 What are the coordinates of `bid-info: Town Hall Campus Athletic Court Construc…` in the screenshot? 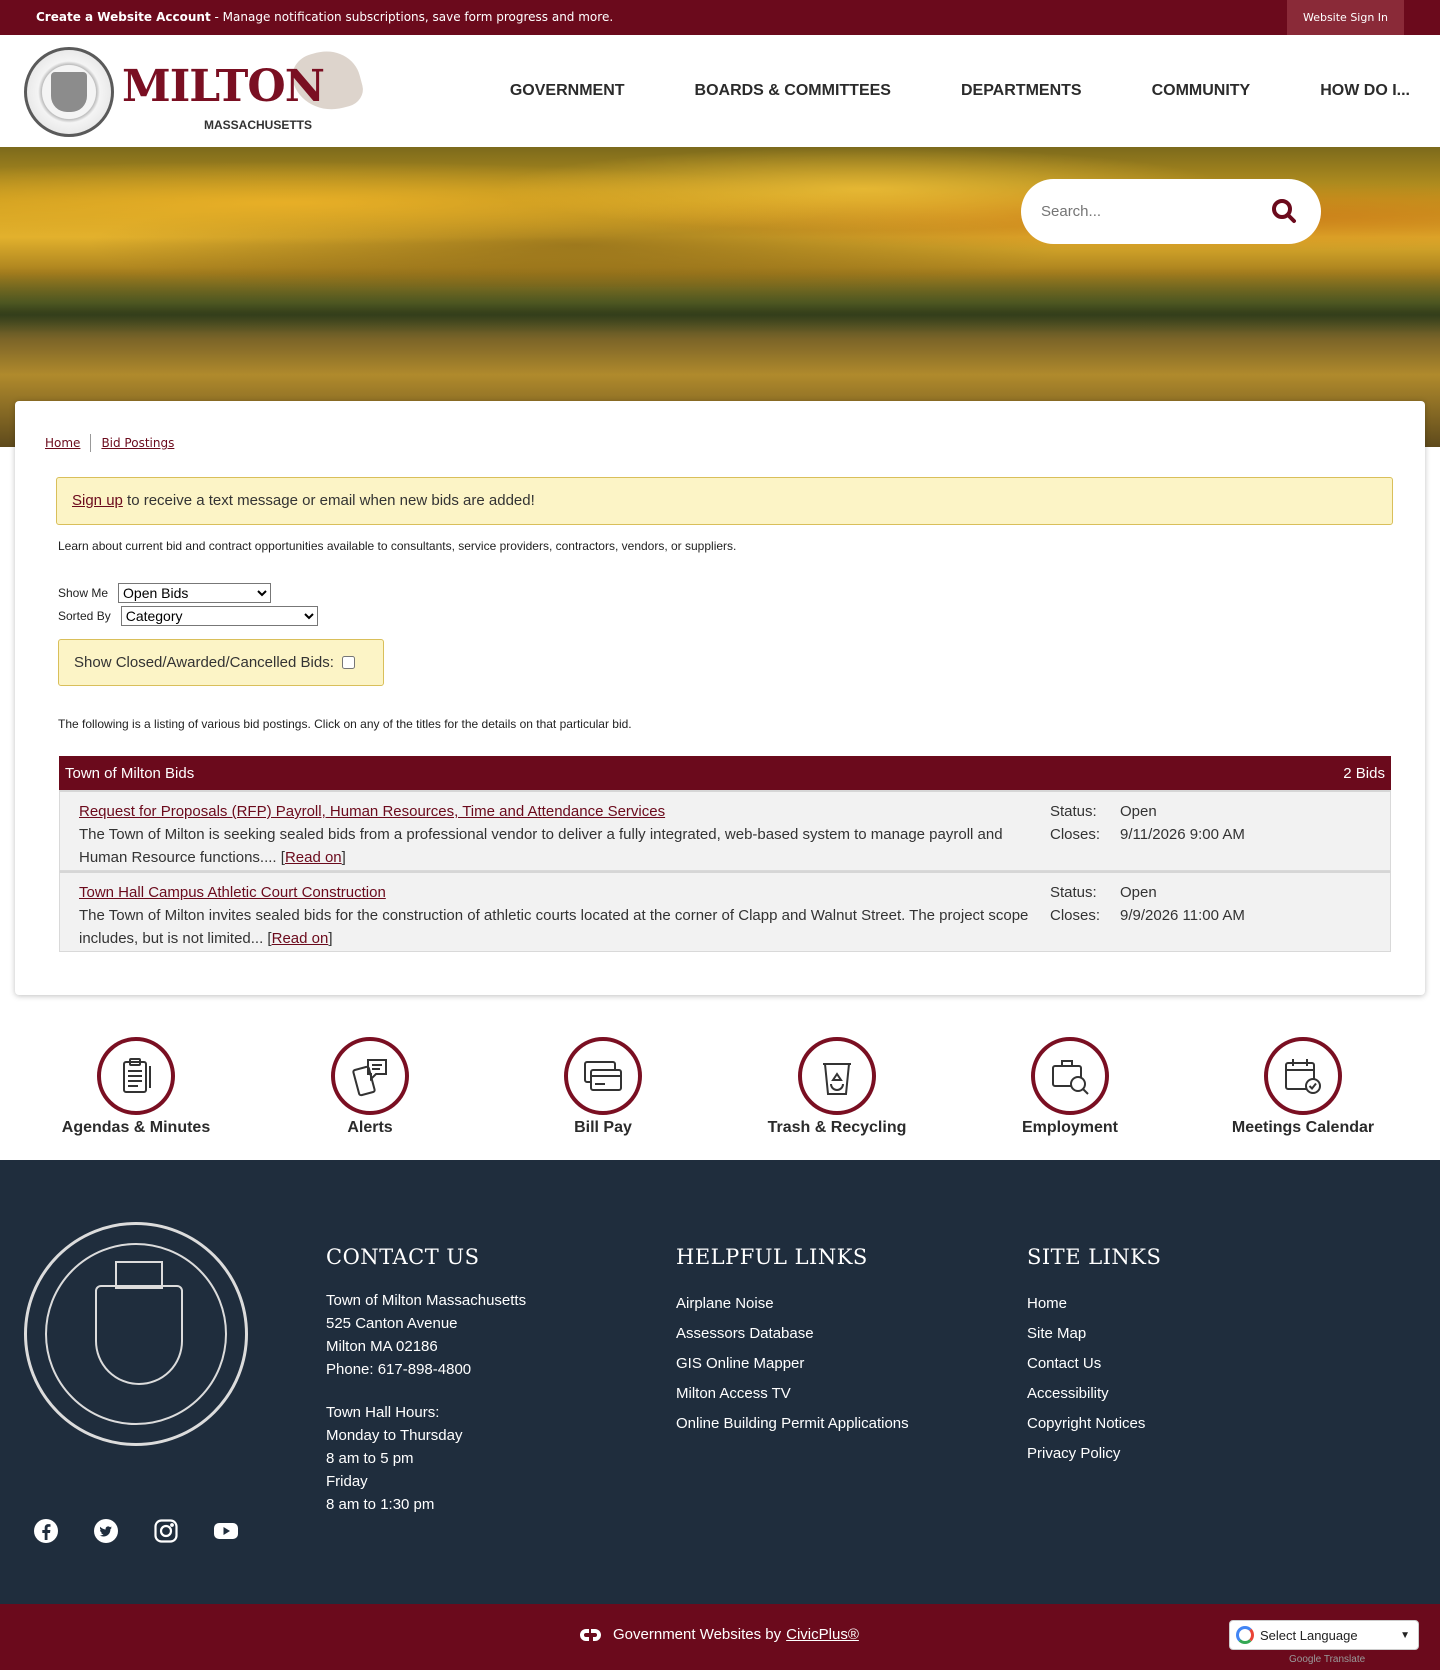 It's located at (554, 915).